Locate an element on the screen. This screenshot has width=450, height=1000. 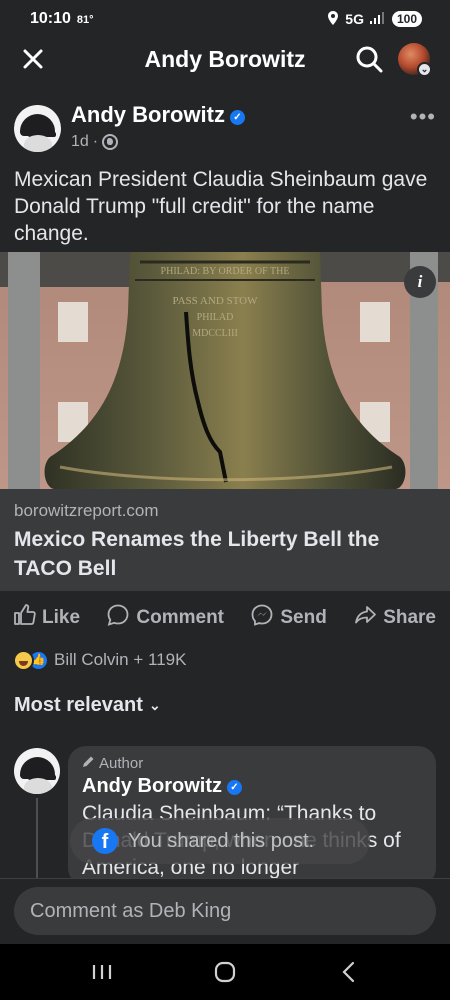
system-navigation-bar is located at coordinates (225, 972).